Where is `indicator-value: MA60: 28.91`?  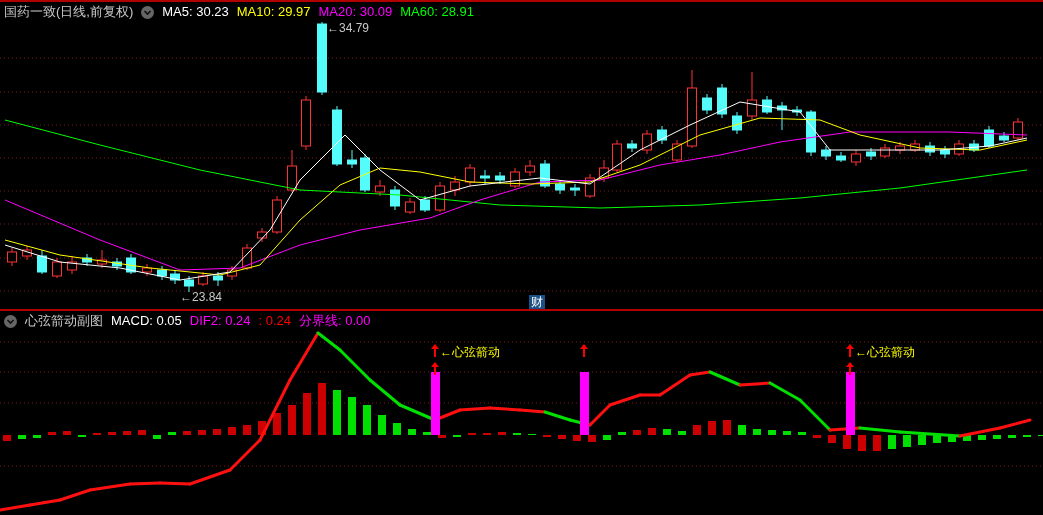
indicator-value: MA60: 28.91 is located at coordinates (437, 12).